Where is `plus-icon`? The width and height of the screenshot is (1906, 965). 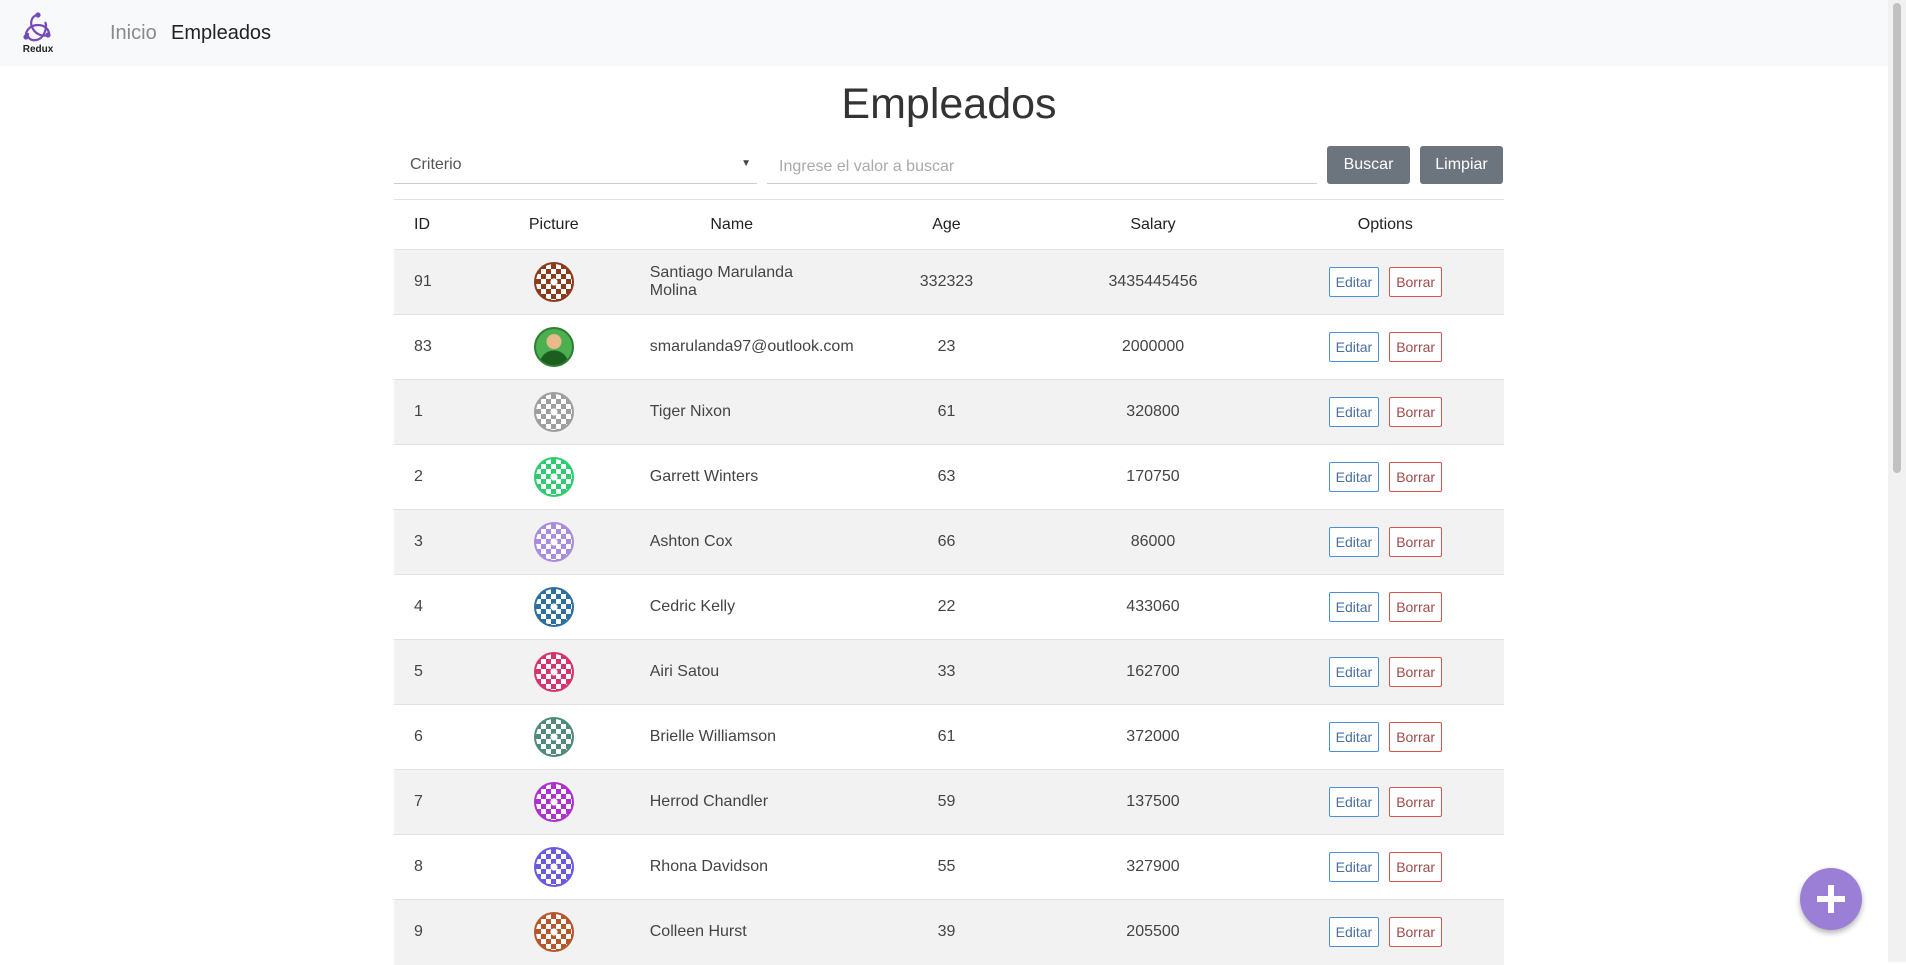 plus-icon is located at coordinates (1831, 899).